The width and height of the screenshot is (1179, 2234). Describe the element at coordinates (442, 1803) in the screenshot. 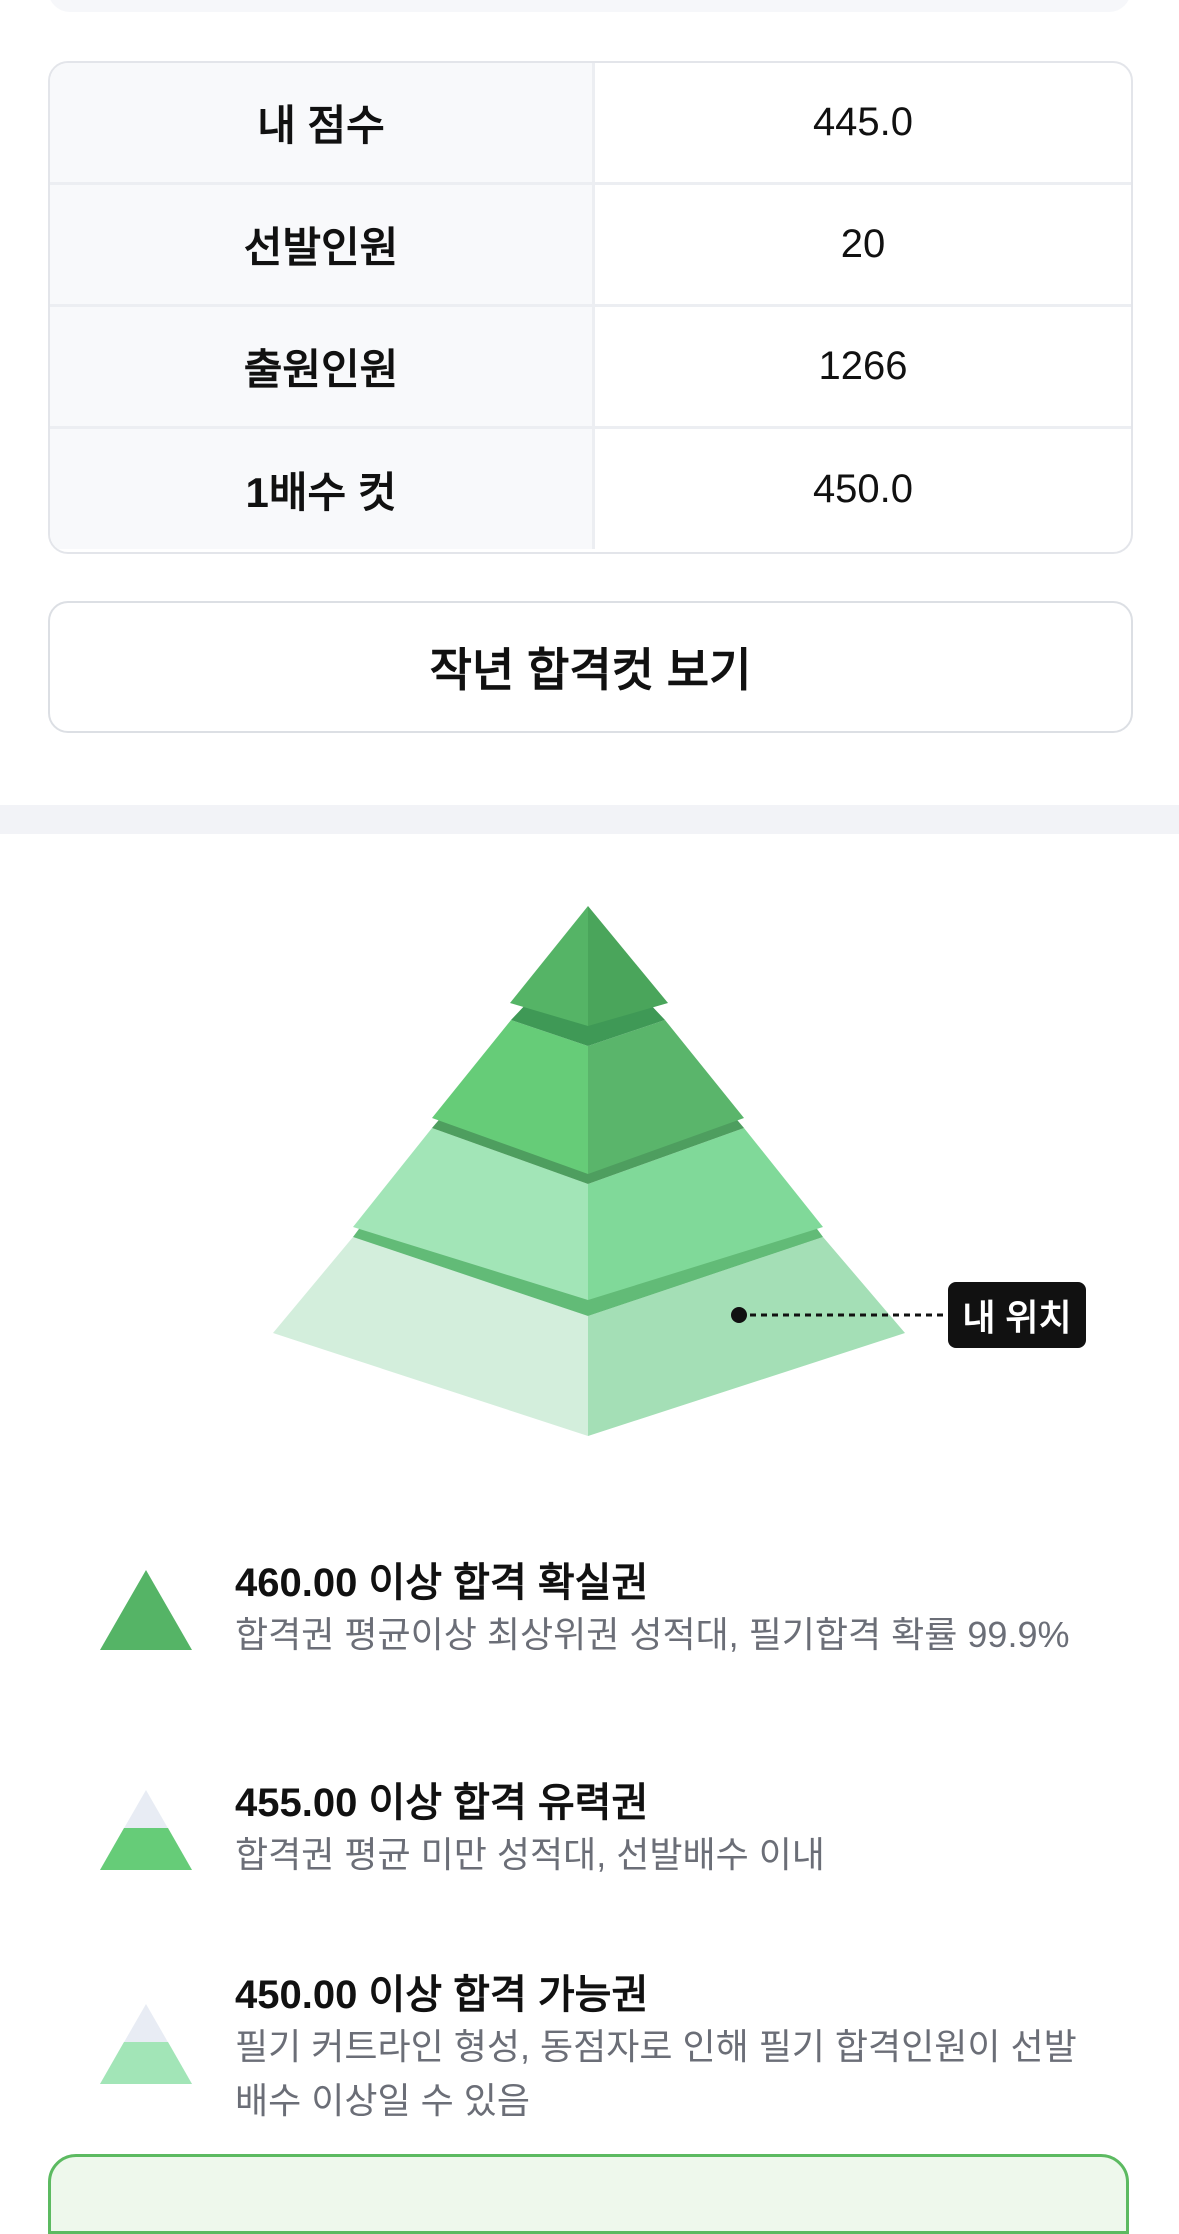

I see `legend-title: 455.00 이상 합격 유력권` at that location.